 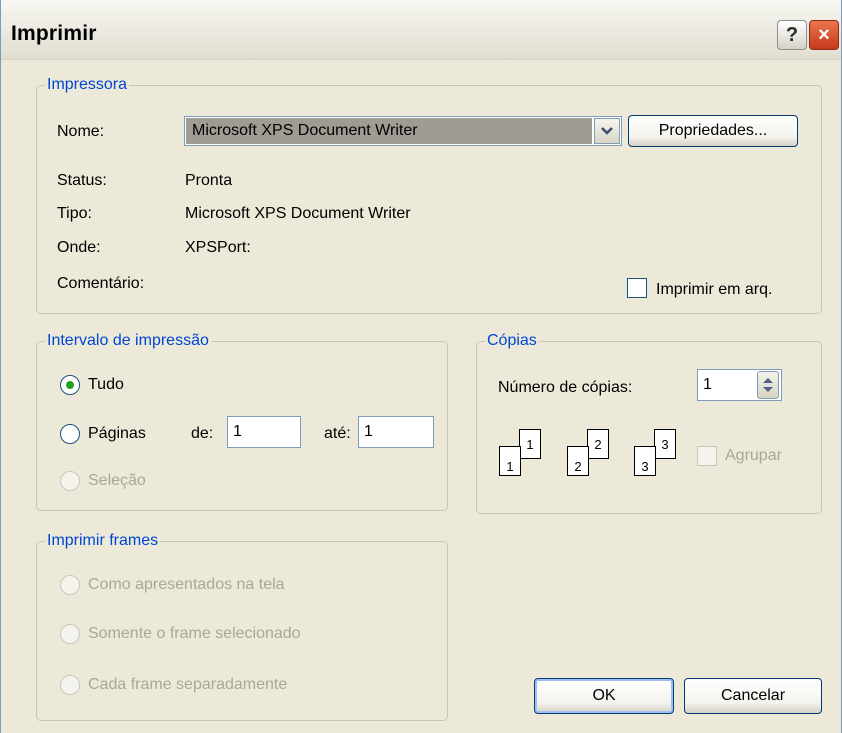 I want to click on all-label: Tudo, so click(x=106, y=385).